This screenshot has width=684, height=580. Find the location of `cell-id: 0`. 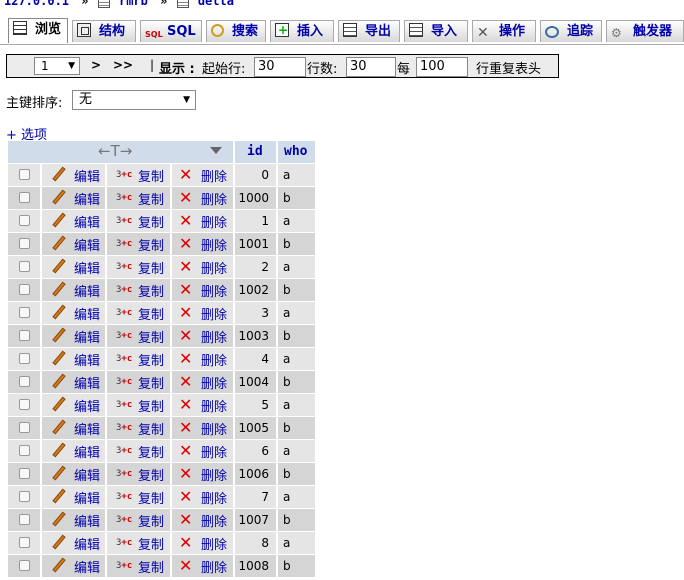

cell-id: 0 is located at coordinates (256, 175).